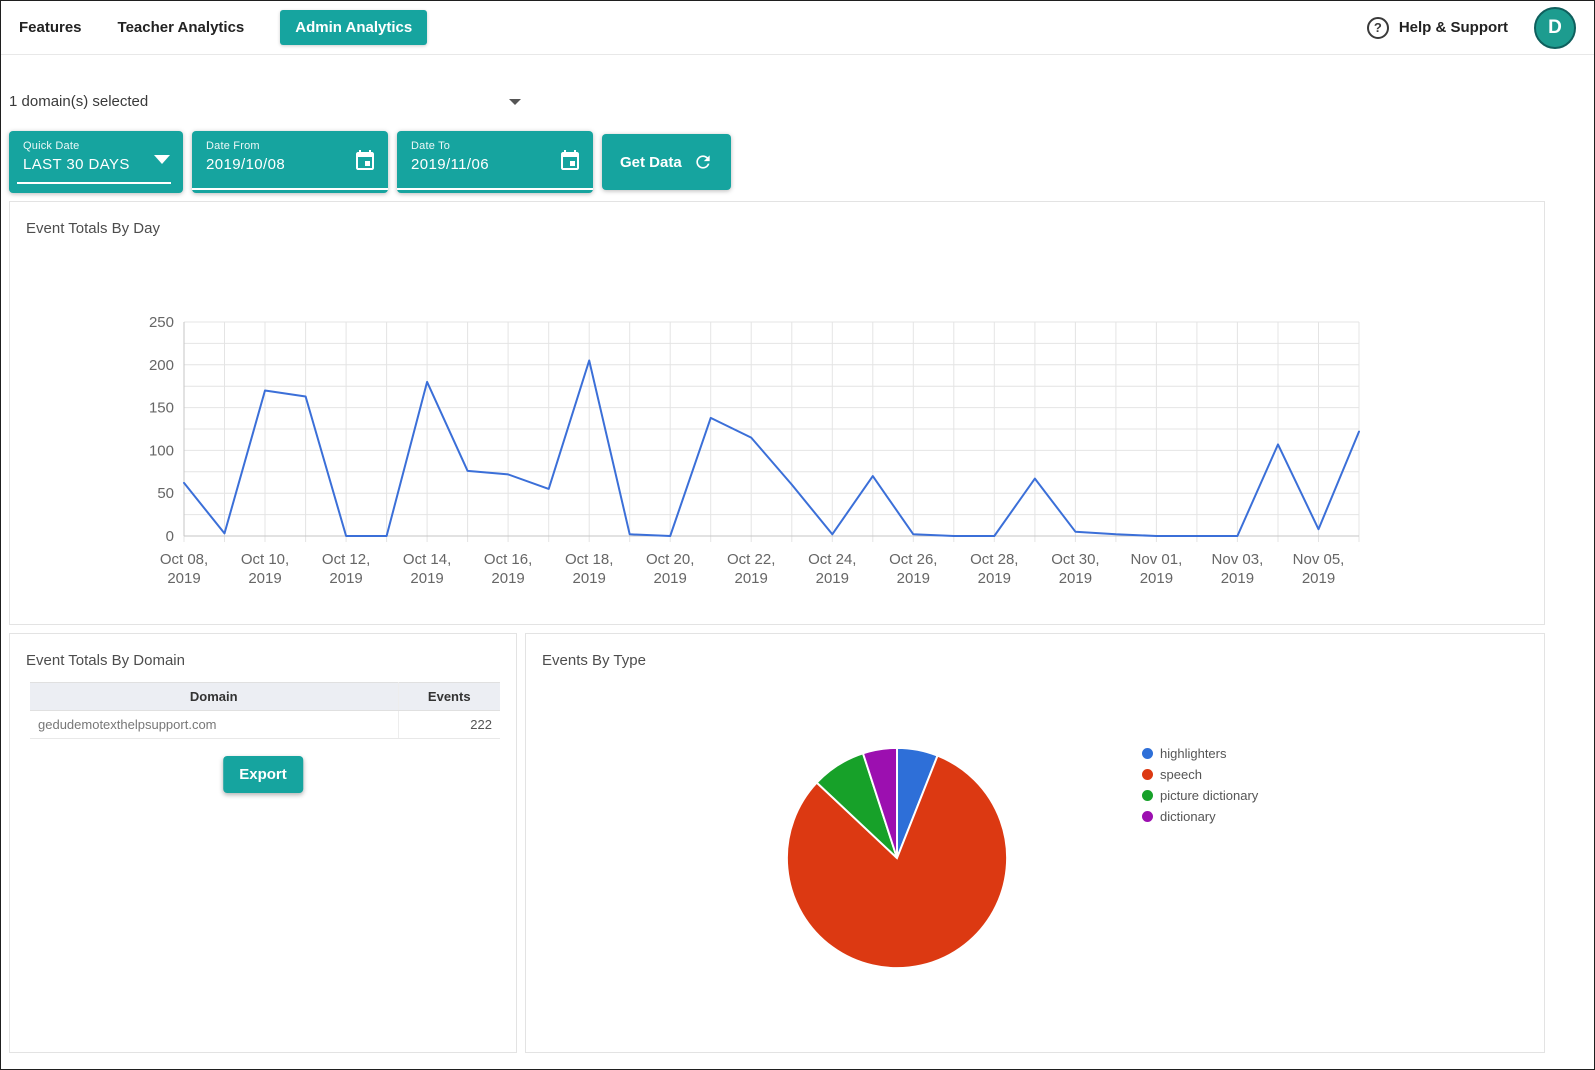 Image resolution: width=1595 pixels, height=1070 pixels. I want to click on svg-text: Oct 10,, so click(265, 559).